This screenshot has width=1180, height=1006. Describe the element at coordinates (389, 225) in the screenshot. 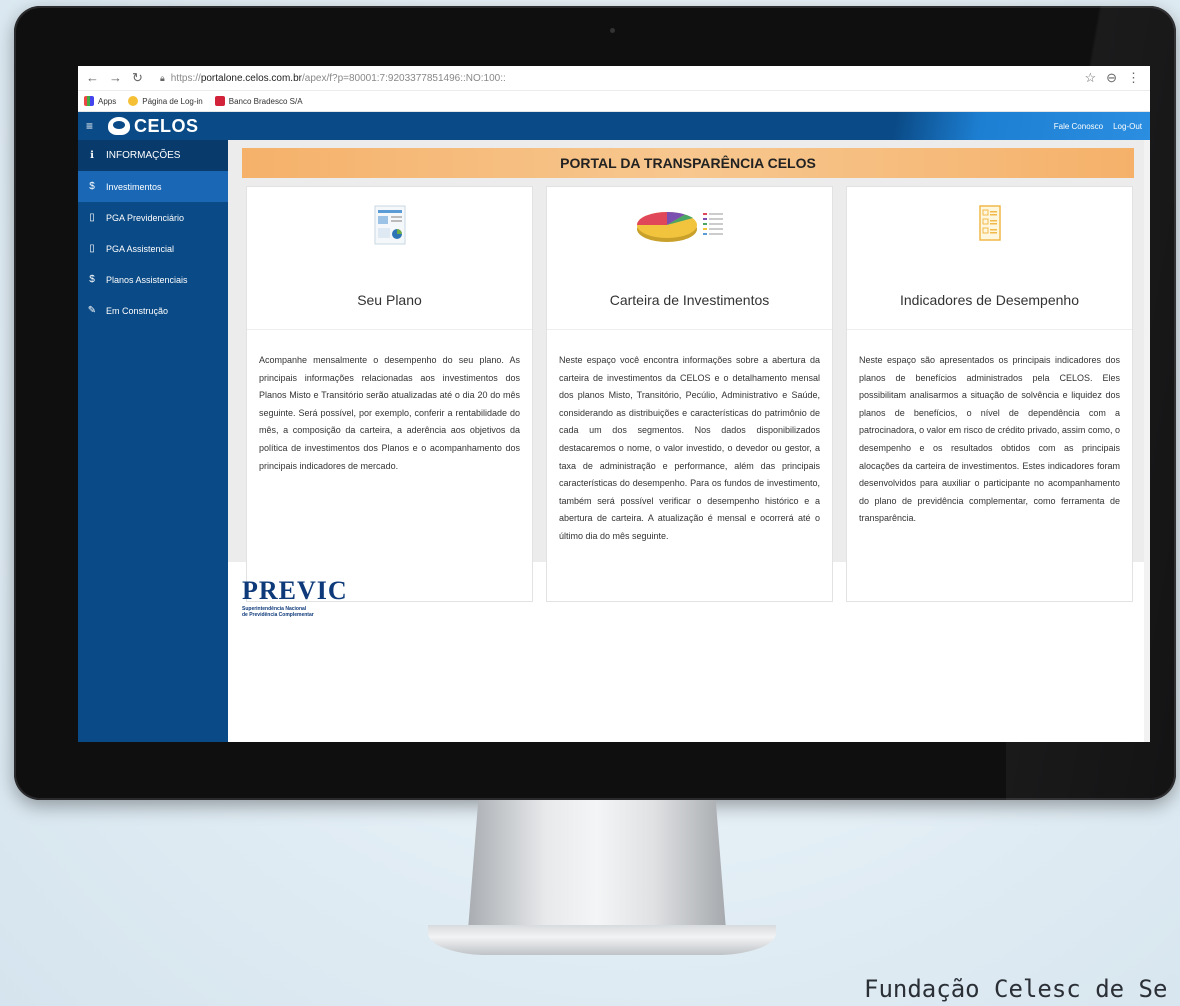

I see `report-thumbnail-icon` at that location.